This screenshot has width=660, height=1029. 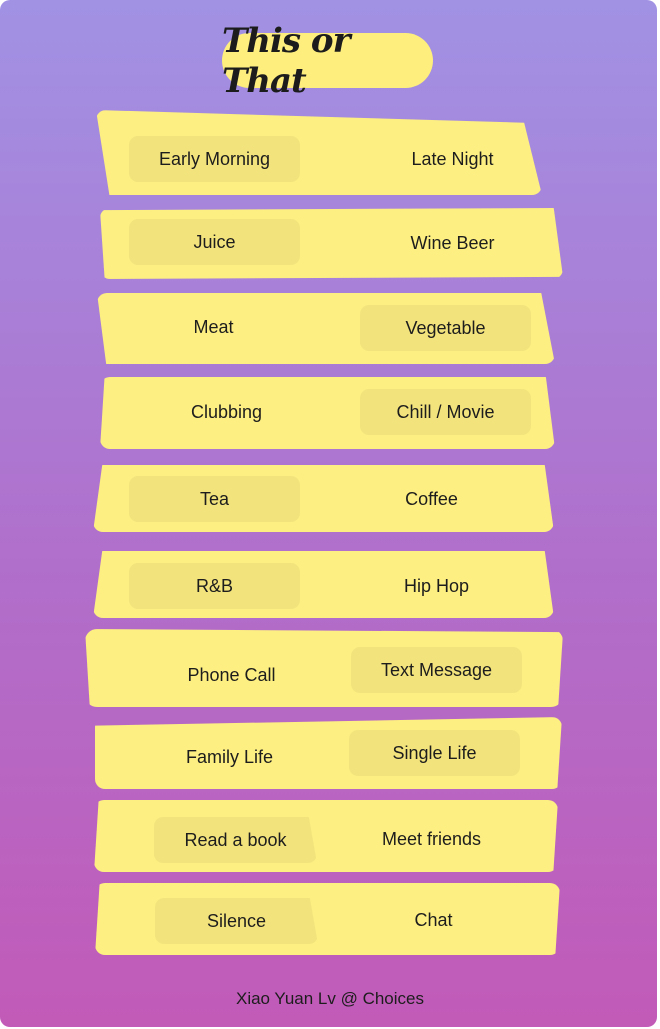 I want to click on option-left: Phone Call, so click(x=231, y=675).